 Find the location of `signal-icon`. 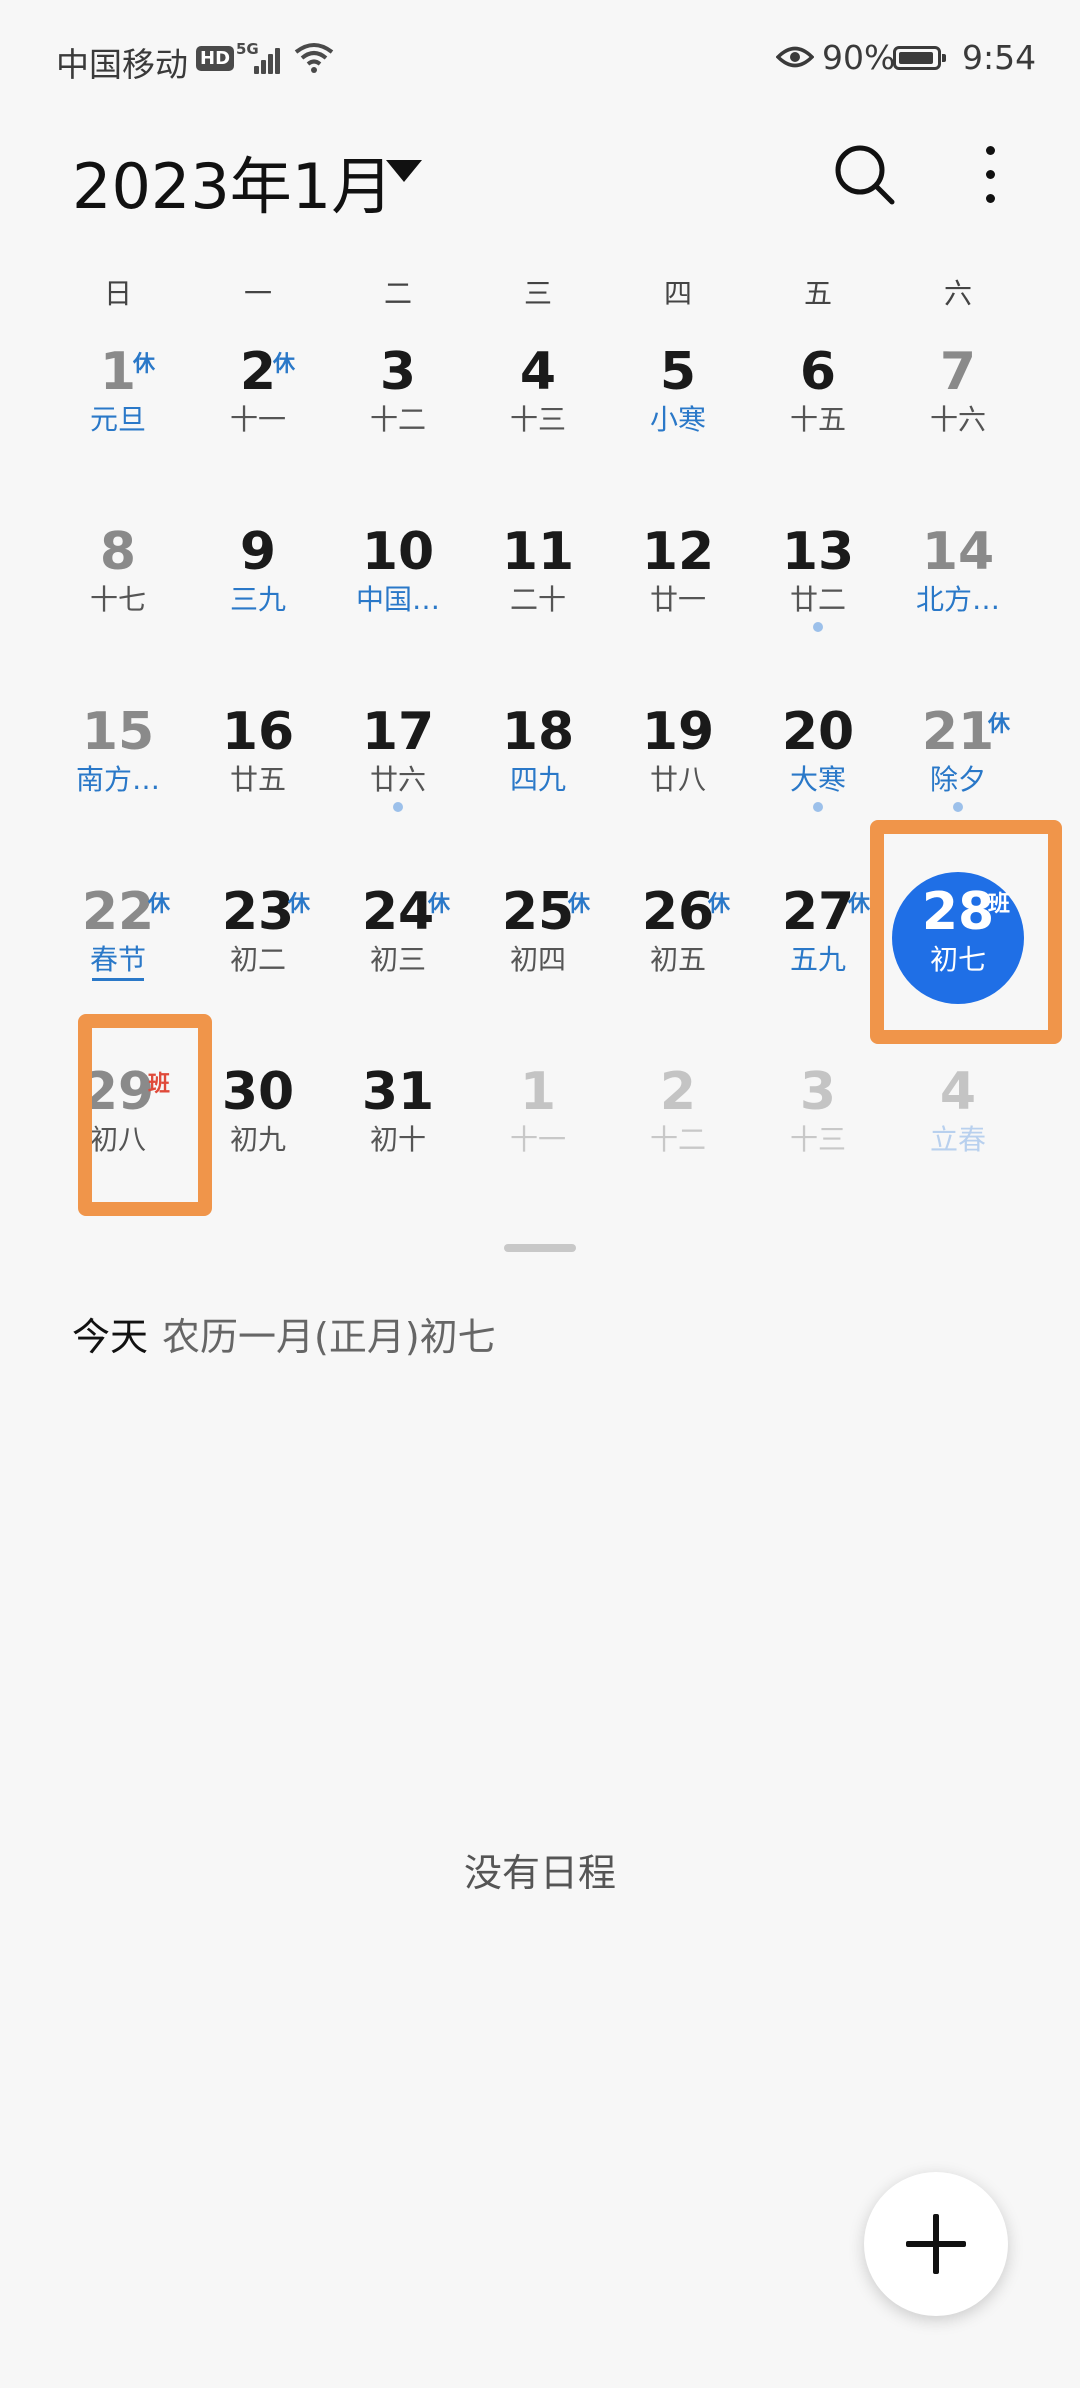

signal-icon is located at coordinates (270, 59).